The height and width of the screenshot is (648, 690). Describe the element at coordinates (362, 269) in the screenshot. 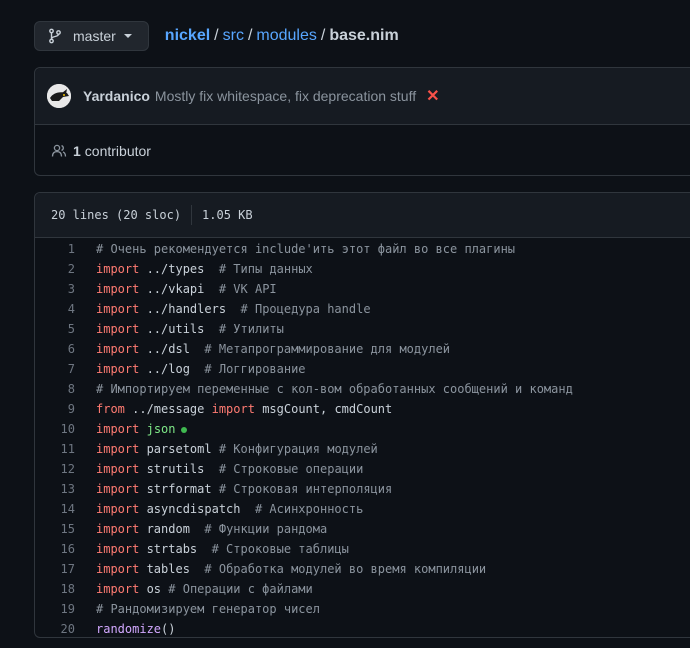

I see `code-line: 2 import ../types # Типы данных` at that location.